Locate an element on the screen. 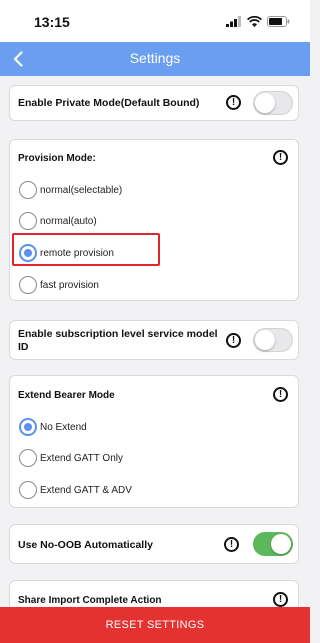 The width and height of the screenshot is (320, 643). provision-mode-label: Provision Mode: is located at coordinates (57, 158).